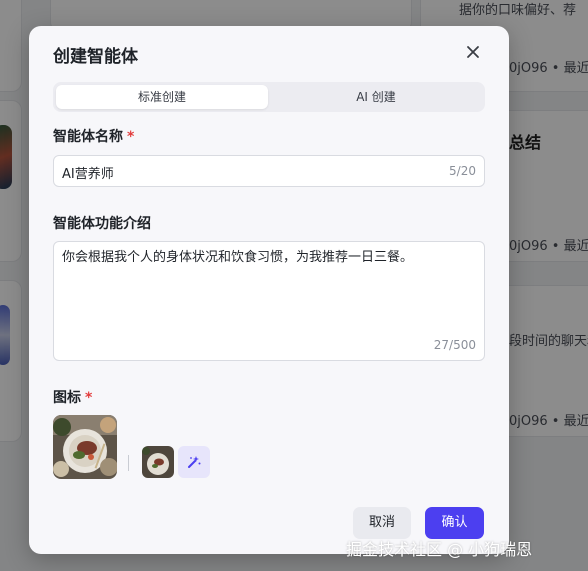 This screenshot has height=571, width=588. I want to click on food-plate-image, so click(85, 447).